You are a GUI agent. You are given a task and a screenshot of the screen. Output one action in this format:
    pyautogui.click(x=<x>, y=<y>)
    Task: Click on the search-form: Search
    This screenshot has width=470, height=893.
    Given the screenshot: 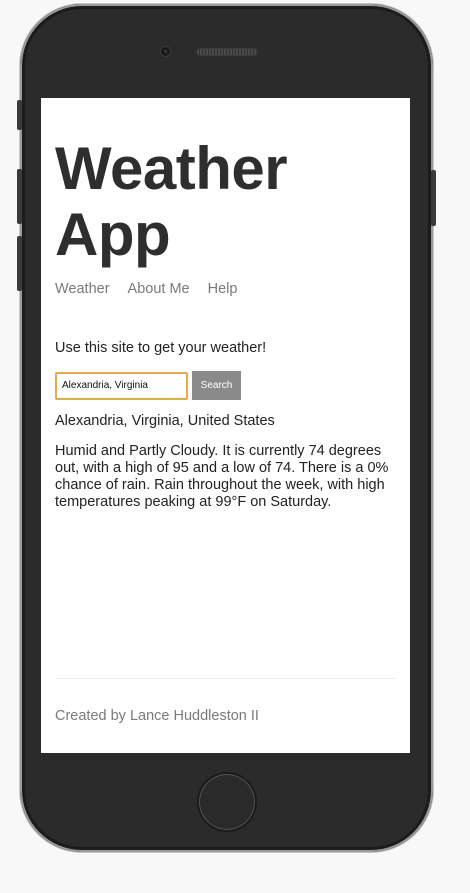 What is the action you would take?
    pyautogui.click(x=148, y=385)
    